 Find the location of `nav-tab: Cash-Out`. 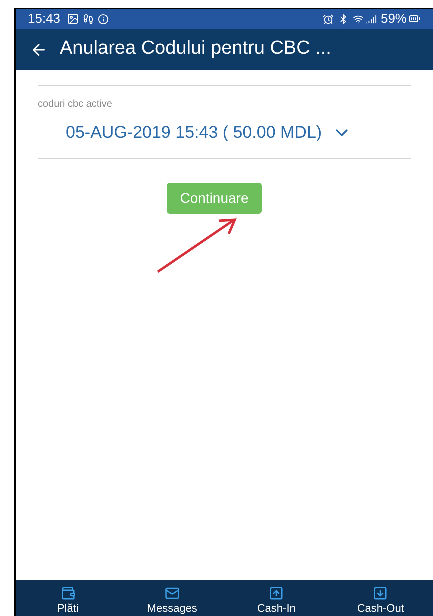

nav-tab: Cash-Out is located at coordinates (380, 600).